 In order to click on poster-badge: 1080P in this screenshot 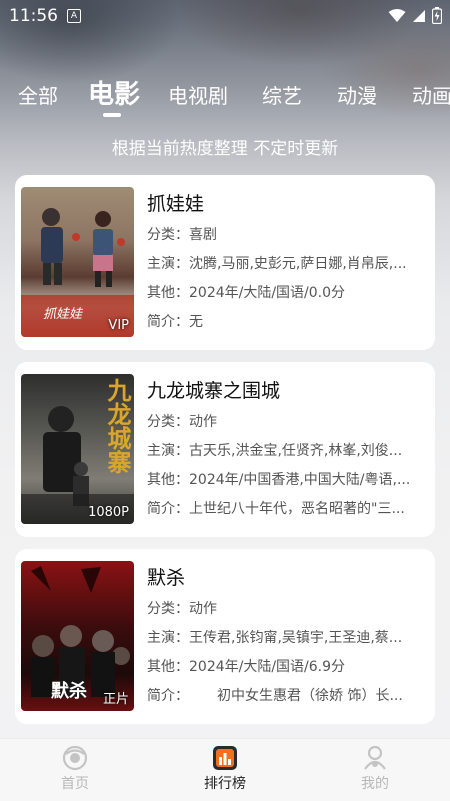, I will do `click(108, 512)`.